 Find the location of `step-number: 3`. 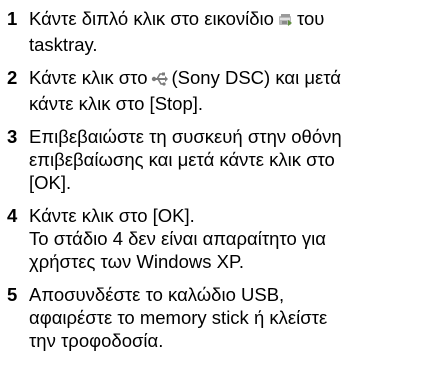

step-number: 3 is located at coordinates (12, 136).